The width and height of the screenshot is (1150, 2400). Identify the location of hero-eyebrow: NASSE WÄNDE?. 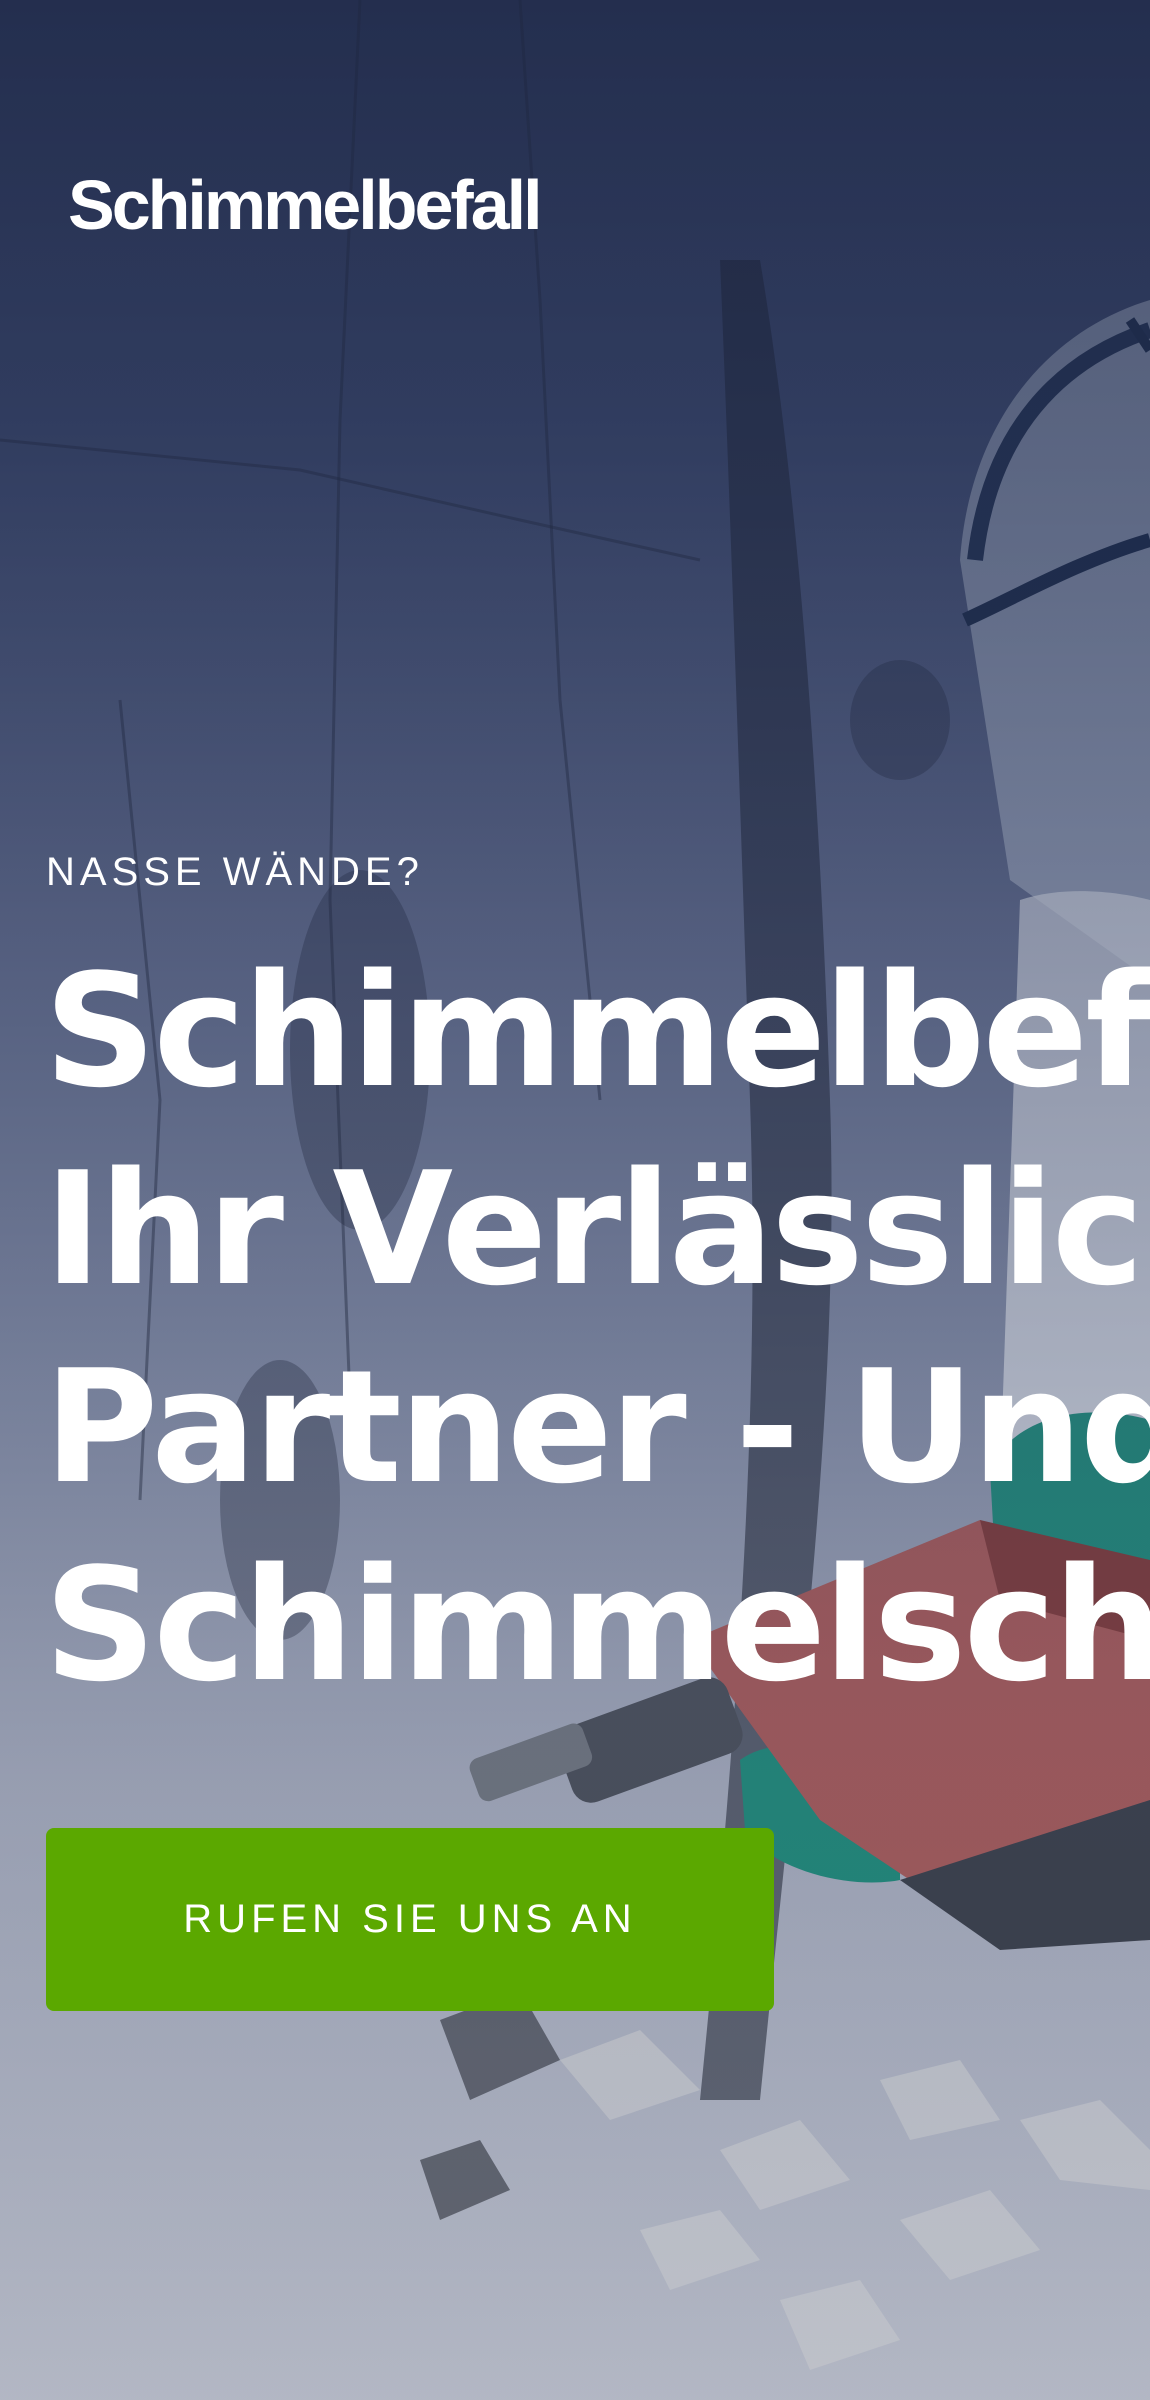
(235, 872).